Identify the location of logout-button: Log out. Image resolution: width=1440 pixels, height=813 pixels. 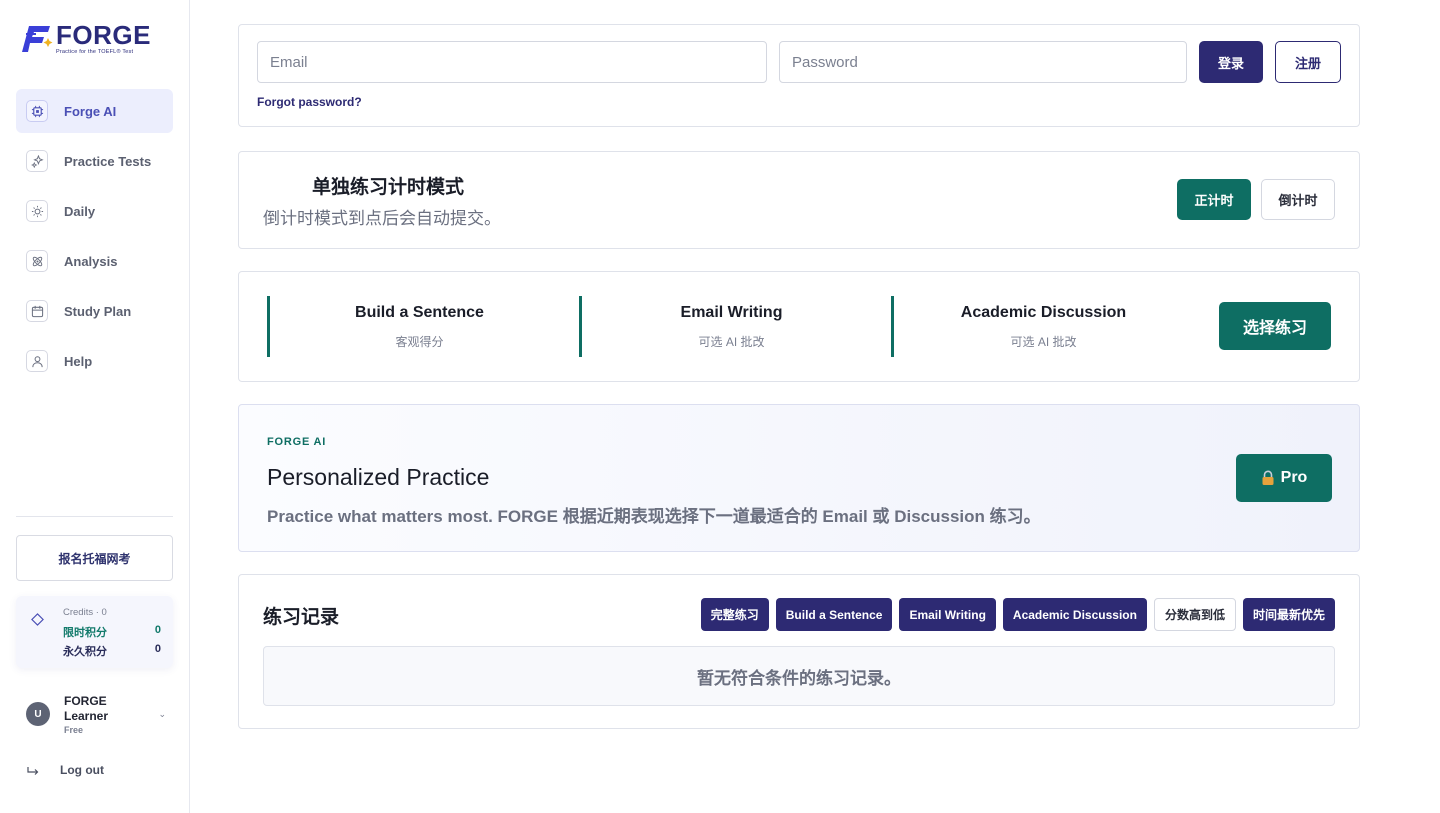
(65, 770).